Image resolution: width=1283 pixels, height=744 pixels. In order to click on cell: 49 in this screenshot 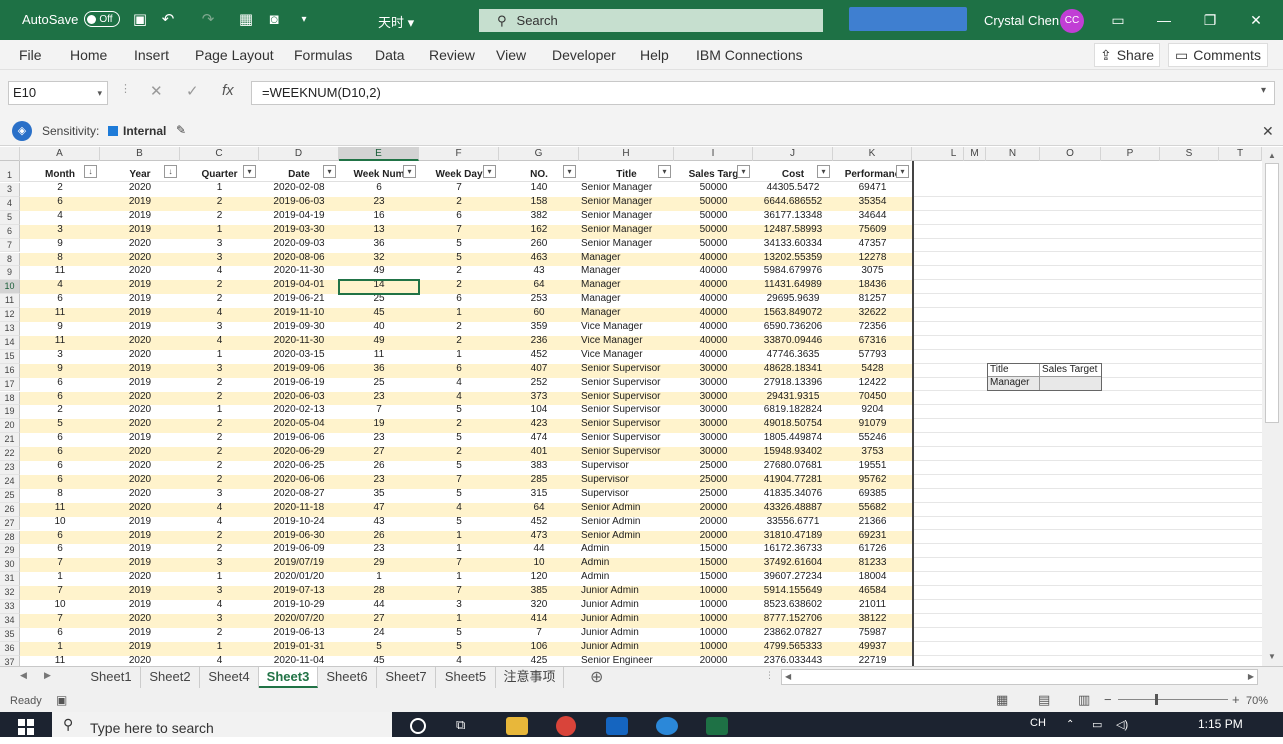, I will do `click(379, 273)`.